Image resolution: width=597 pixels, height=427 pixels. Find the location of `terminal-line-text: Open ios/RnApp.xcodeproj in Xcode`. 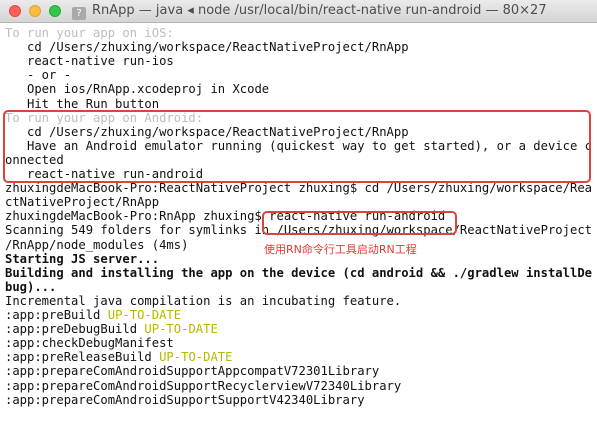

terminal-line-text: Open ios/RnApp.xcodeproj in Xcode is located at coordinates (137, 89).